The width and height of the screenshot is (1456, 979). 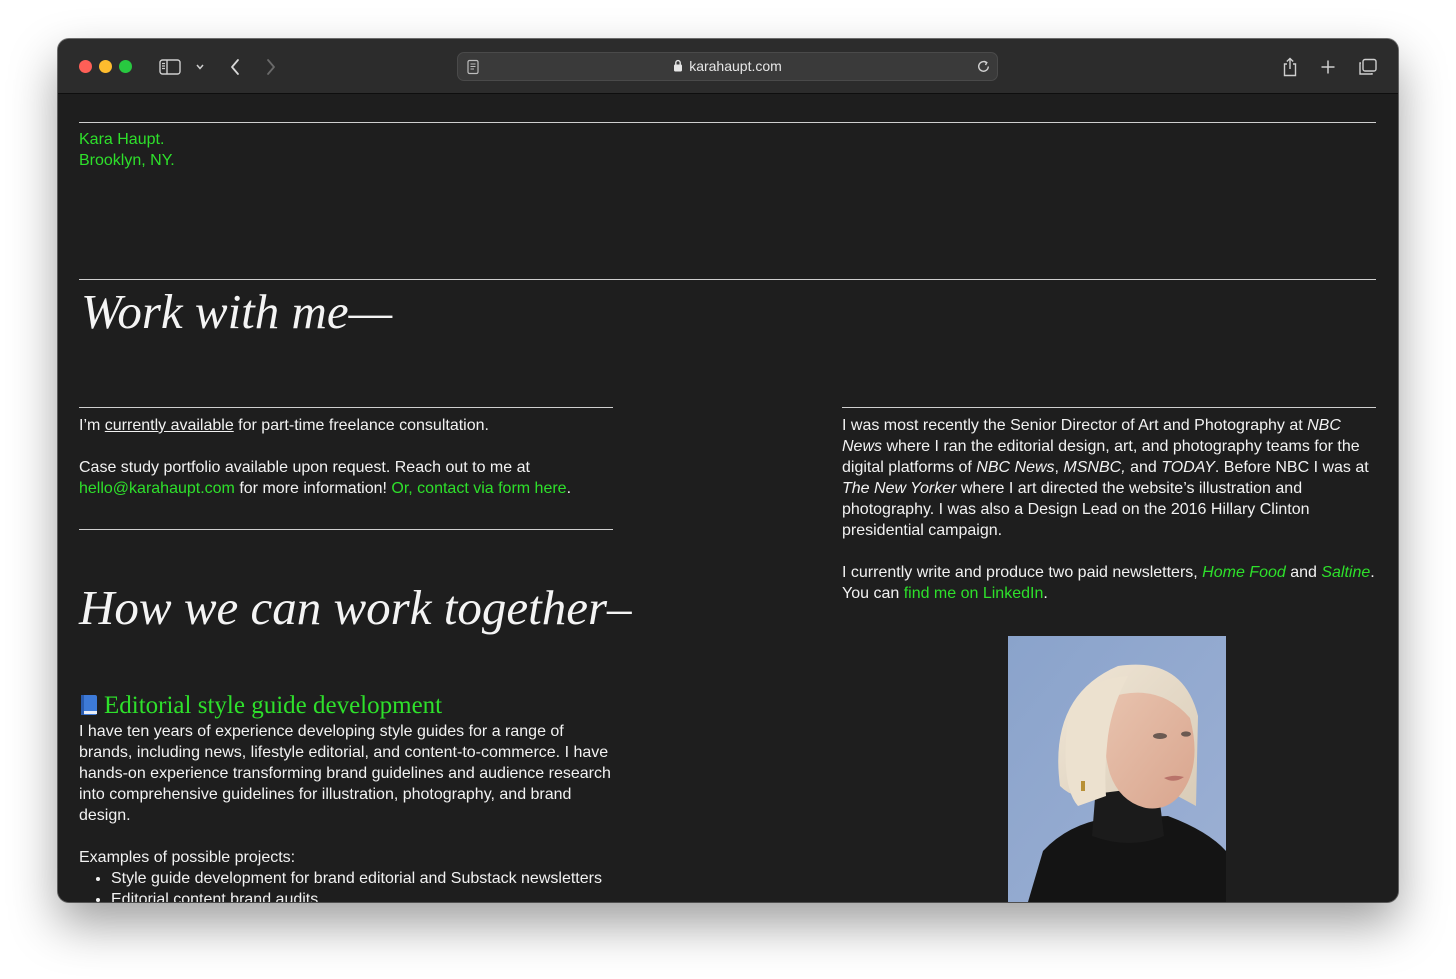 What do you see at coordinates (170, 67) in the screenshot?
I see `sidebar-toggle-icon` at bounding box center [170, 67].